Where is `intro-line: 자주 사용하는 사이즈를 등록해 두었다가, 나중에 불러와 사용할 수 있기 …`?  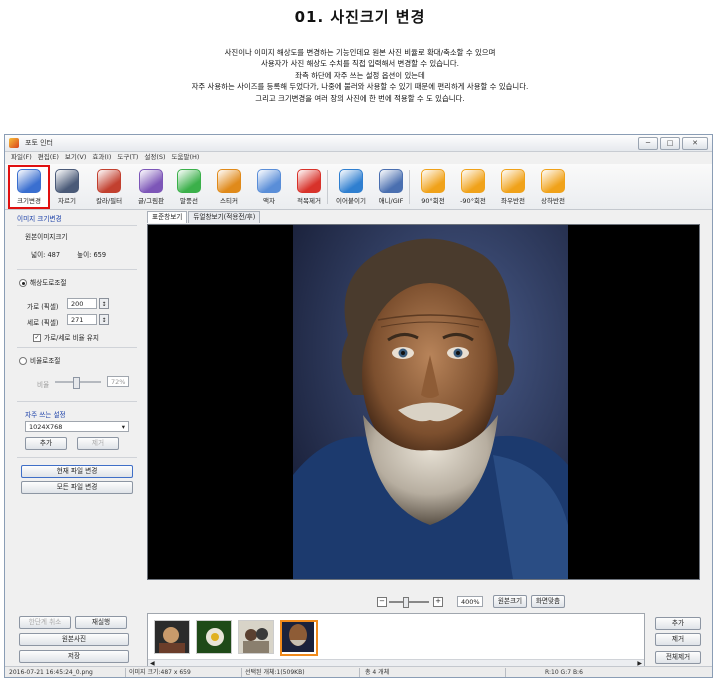
intro-line: 자주 사용하는 사이즈를 등록해 두었다가, 나중에 불러와 사용할 수 있기 … is located at coordinates (360, 87).